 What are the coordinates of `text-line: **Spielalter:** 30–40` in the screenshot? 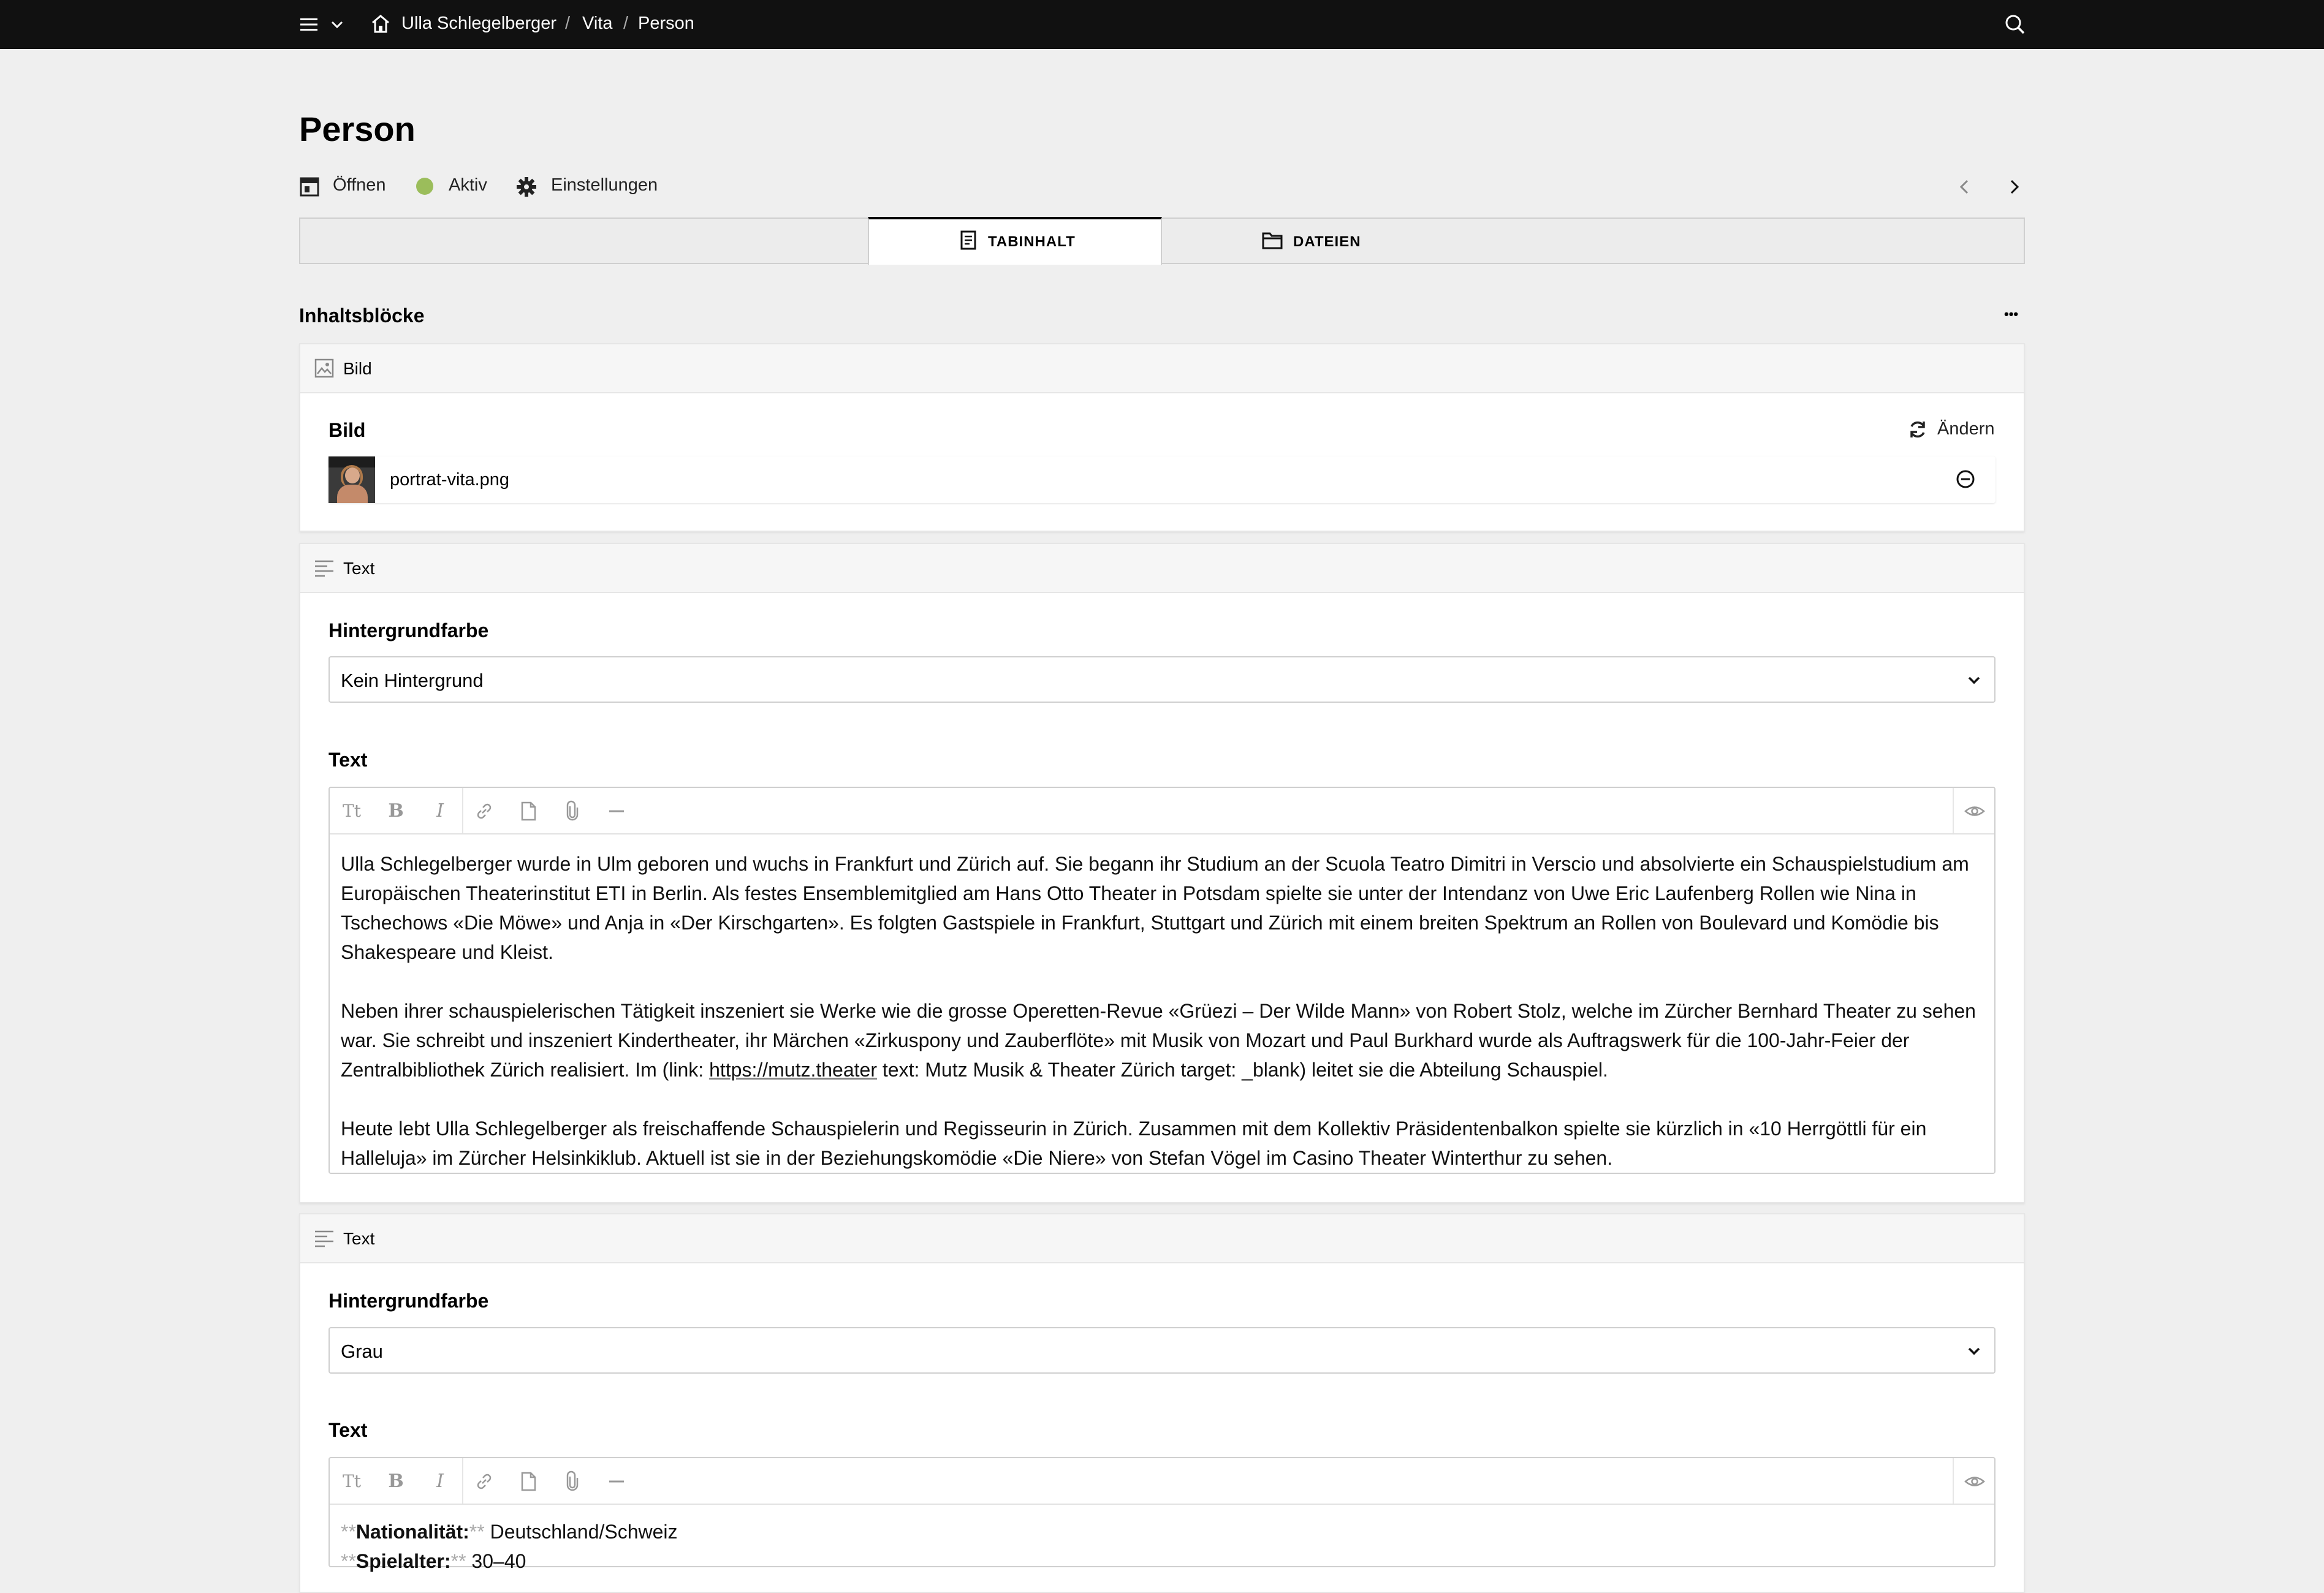 It's located at (1162, 1561).